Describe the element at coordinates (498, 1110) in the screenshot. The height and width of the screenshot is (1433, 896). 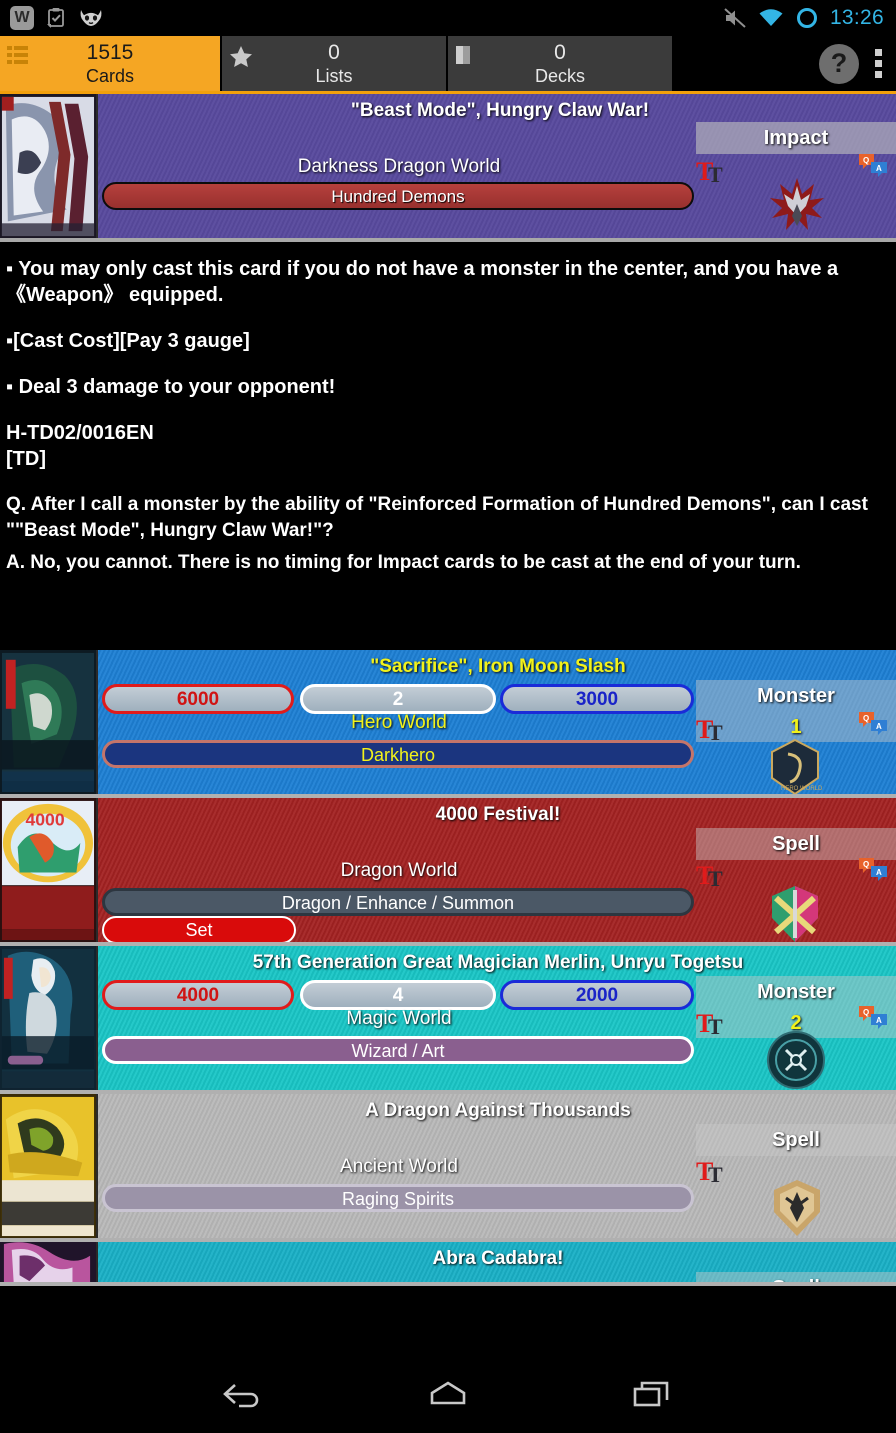
I see `list-item-title: A Dragon Against Thousands` at that location.